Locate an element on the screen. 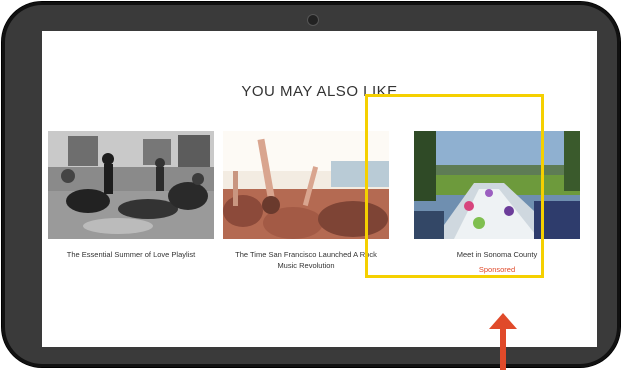 This screenshot has height=370, width=623. camera-icon is located at coordinates (313, 20).